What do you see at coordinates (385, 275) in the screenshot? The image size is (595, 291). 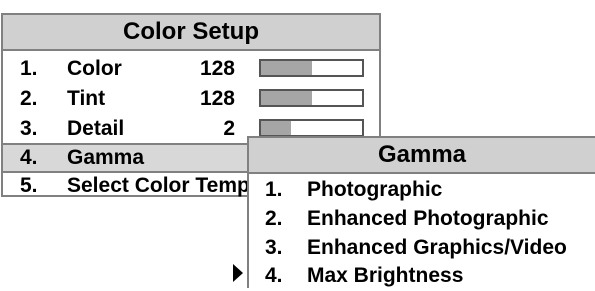 I see `item-label: Max Brightness` at bounding box center [385, 275].